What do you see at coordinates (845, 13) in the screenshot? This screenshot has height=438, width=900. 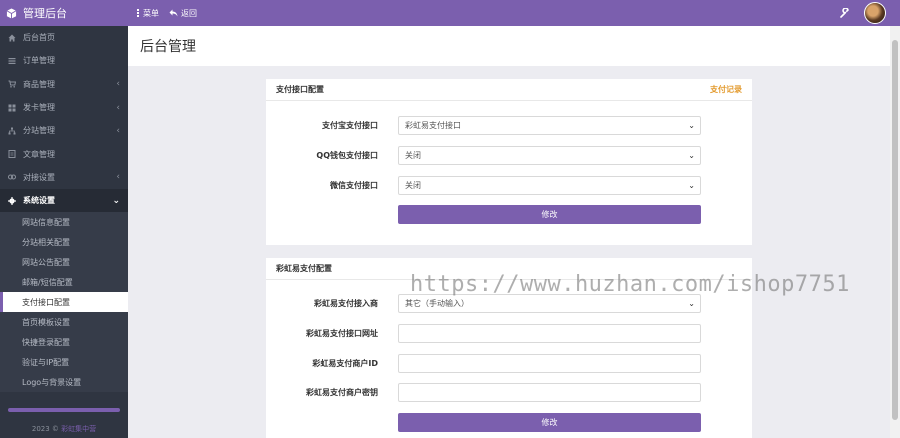 I see `wrench-icon` at bounding box center [845, 13].